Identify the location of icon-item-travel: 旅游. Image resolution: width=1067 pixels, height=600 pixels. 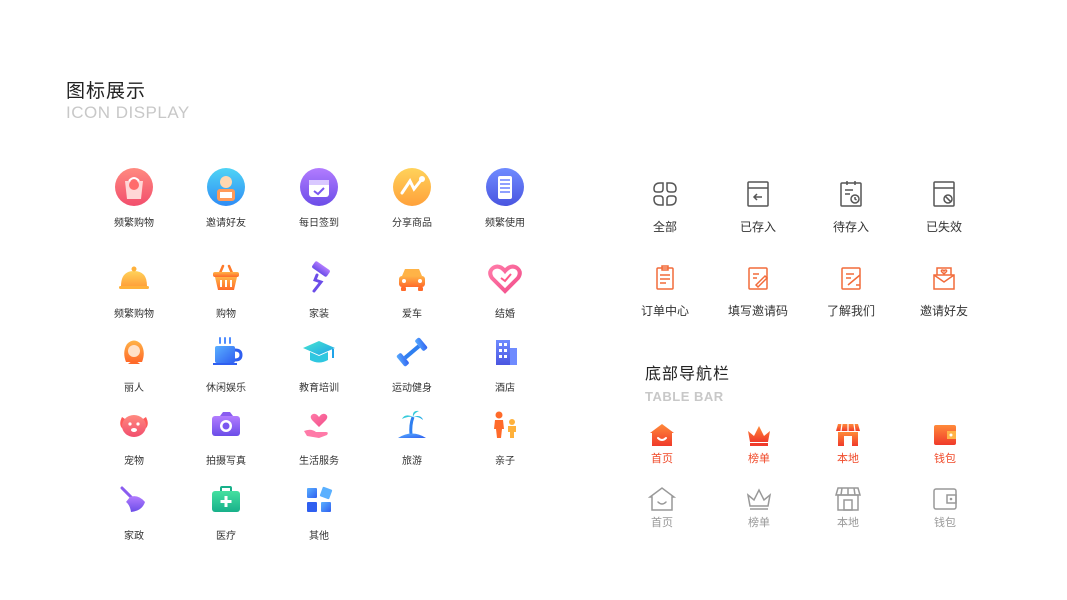
(412, 436).